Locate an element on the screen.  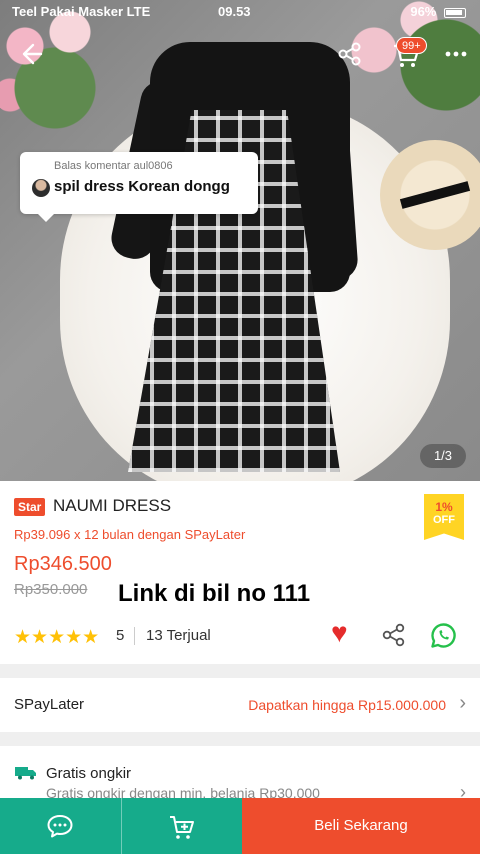
arrow-left-icon is located at coordinates (32, 54).